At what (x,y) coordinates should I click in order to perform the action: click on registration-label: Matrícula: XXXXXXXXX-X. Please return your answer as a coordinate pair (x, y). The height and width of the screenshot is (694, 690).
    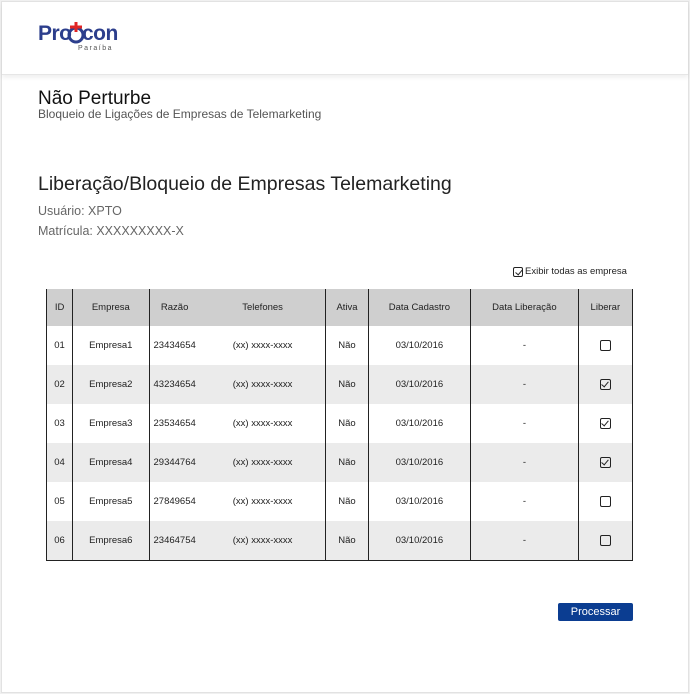
    Looking at the image, I should click on (111, 231).